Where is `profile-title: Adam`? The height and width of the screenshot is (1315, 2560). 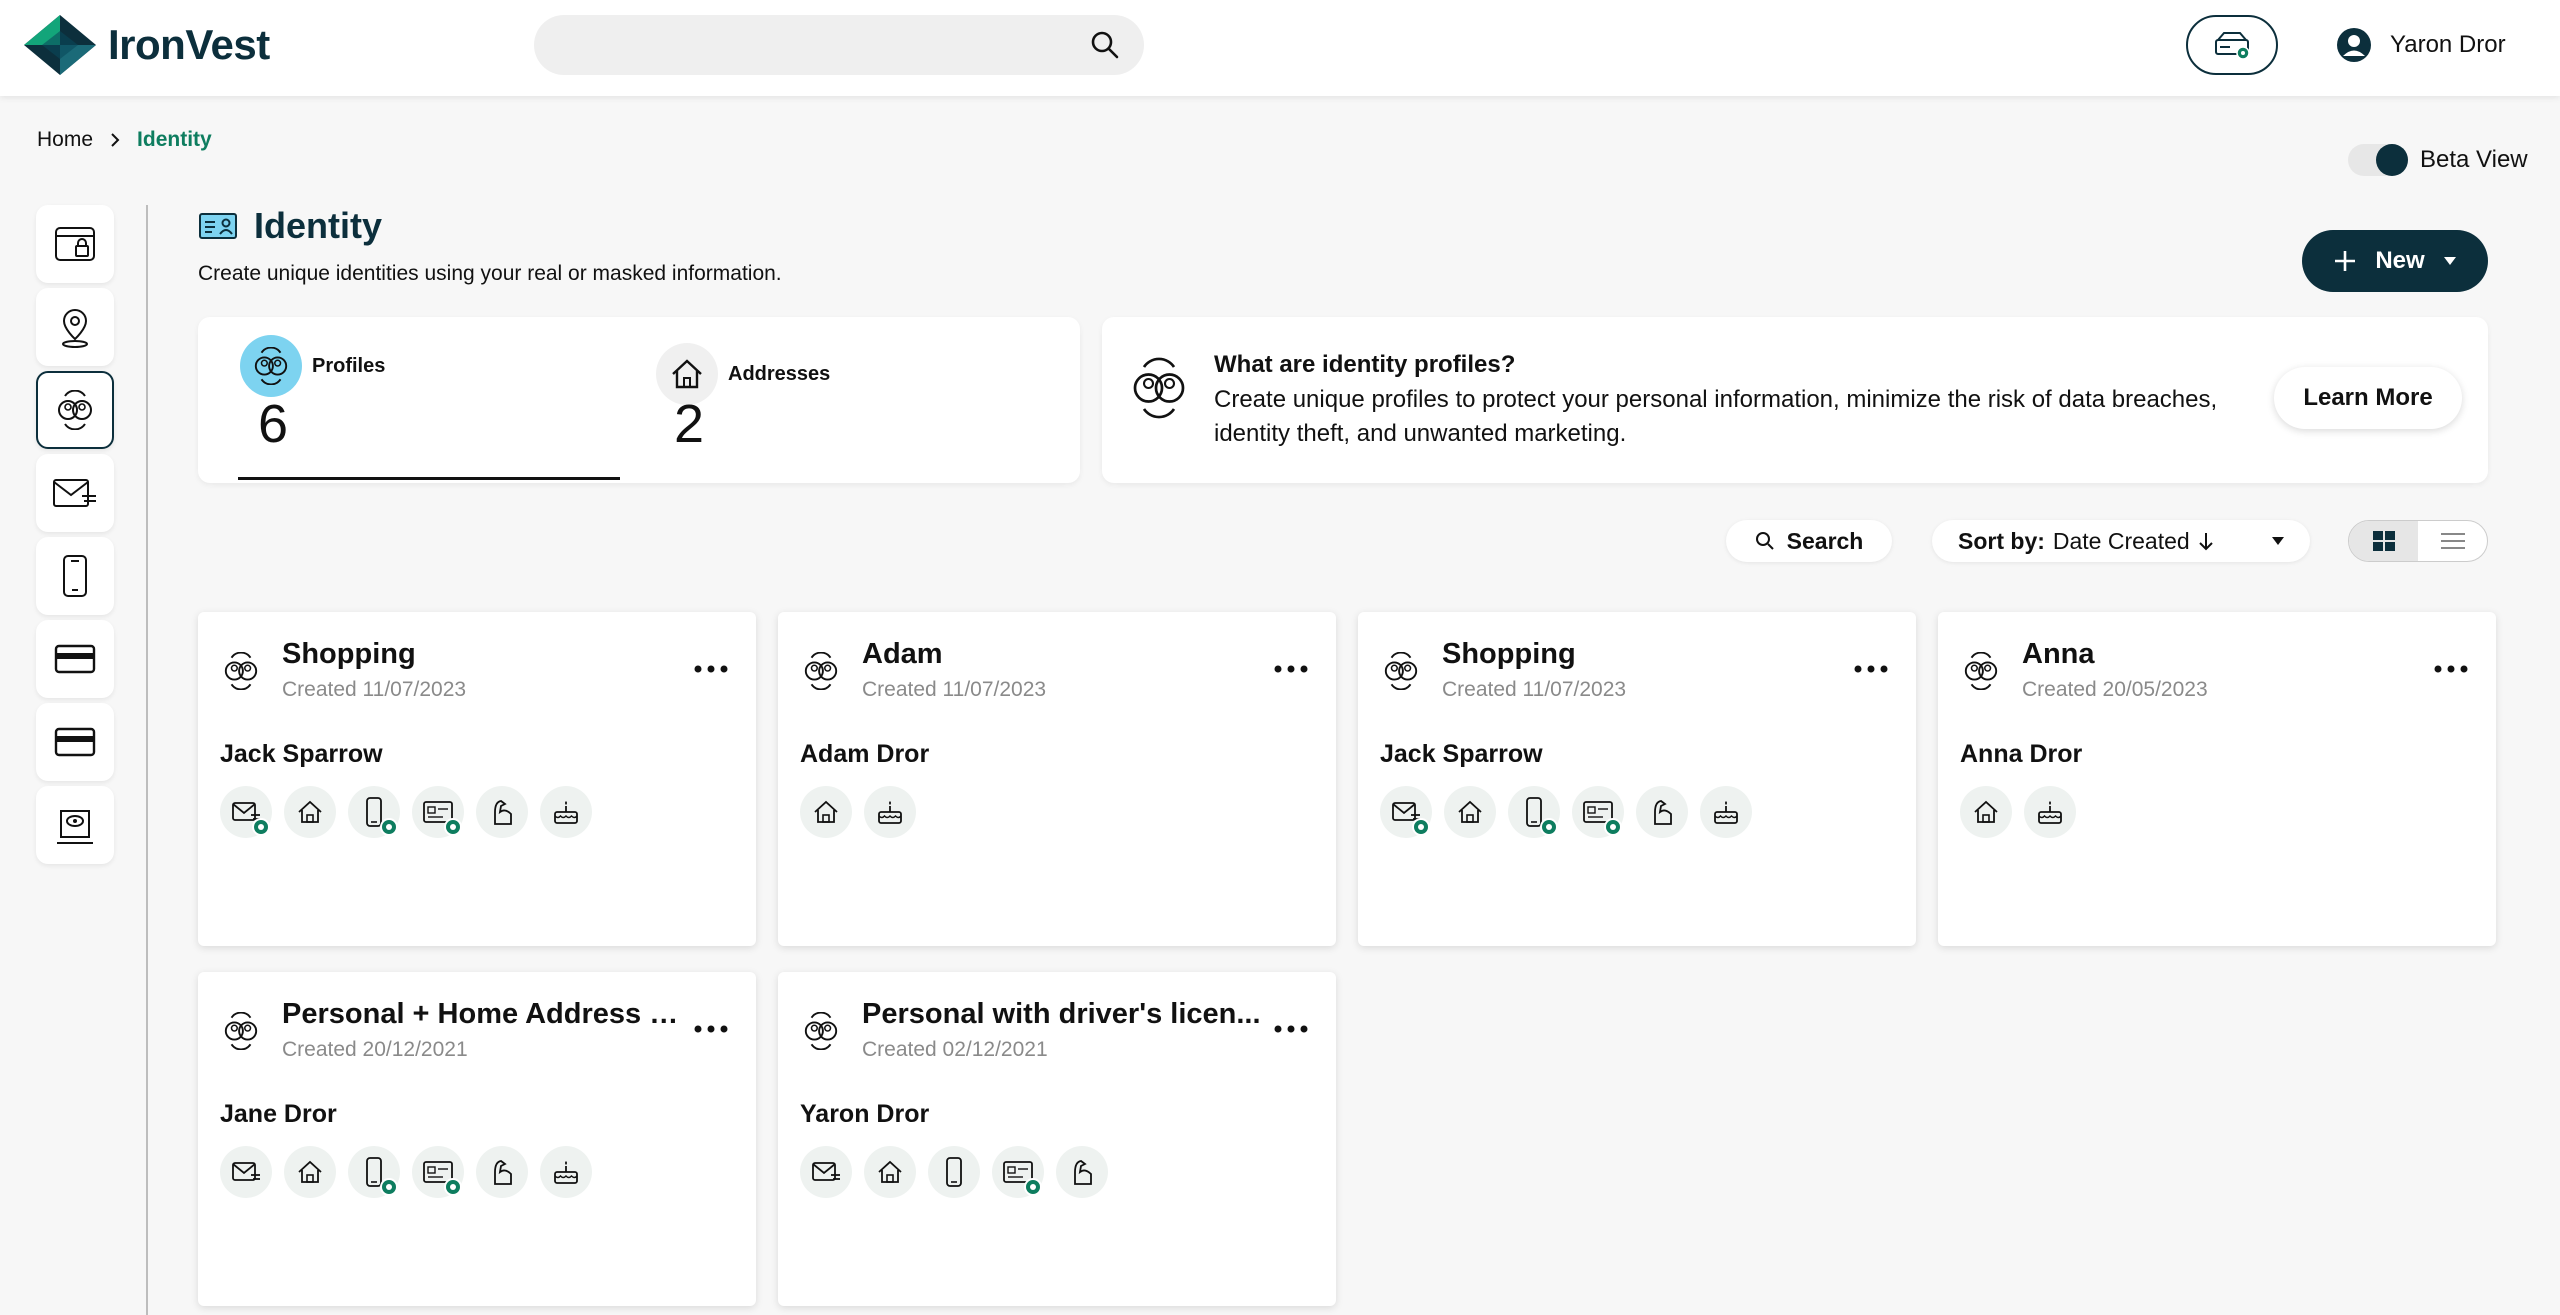
profile-title: Adam is located at coordinates (902, 654).